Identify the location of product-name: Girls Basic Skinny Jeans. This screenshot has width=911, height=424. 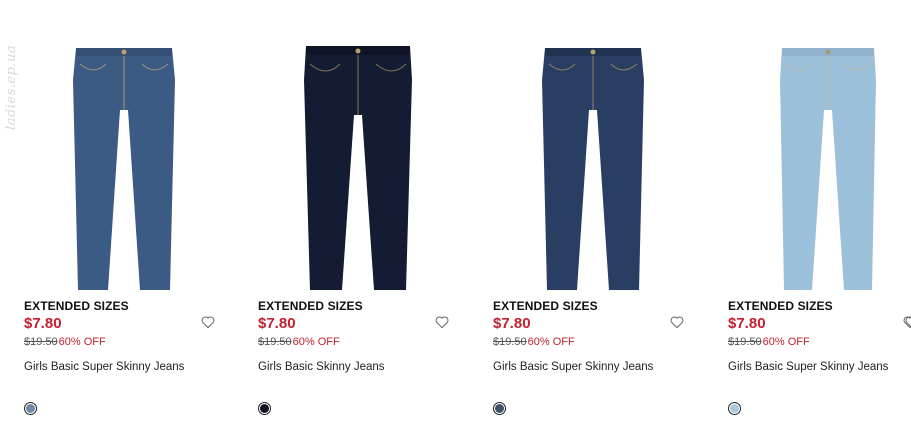
(321, 367).